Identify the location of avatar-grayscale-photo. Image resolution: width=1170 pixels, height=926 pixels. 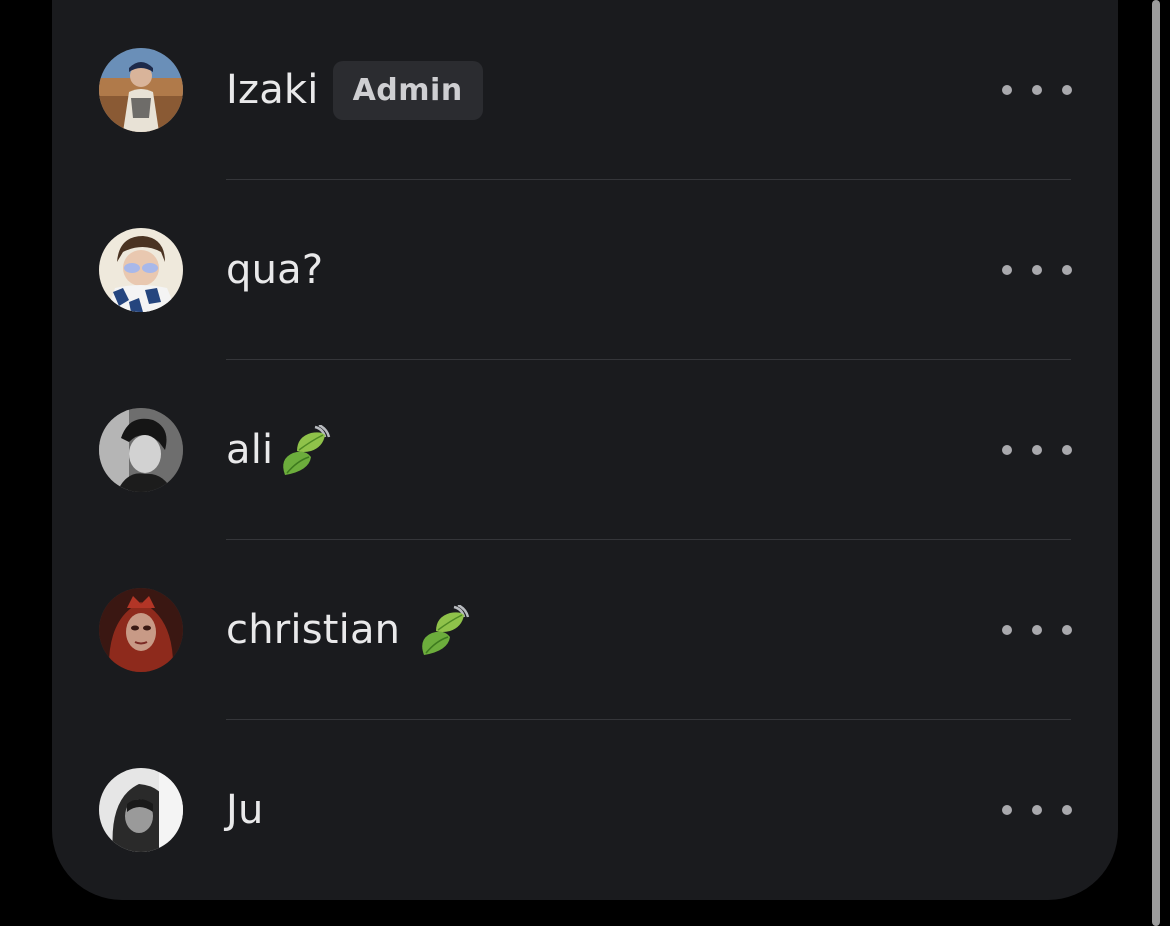
(141, 810).